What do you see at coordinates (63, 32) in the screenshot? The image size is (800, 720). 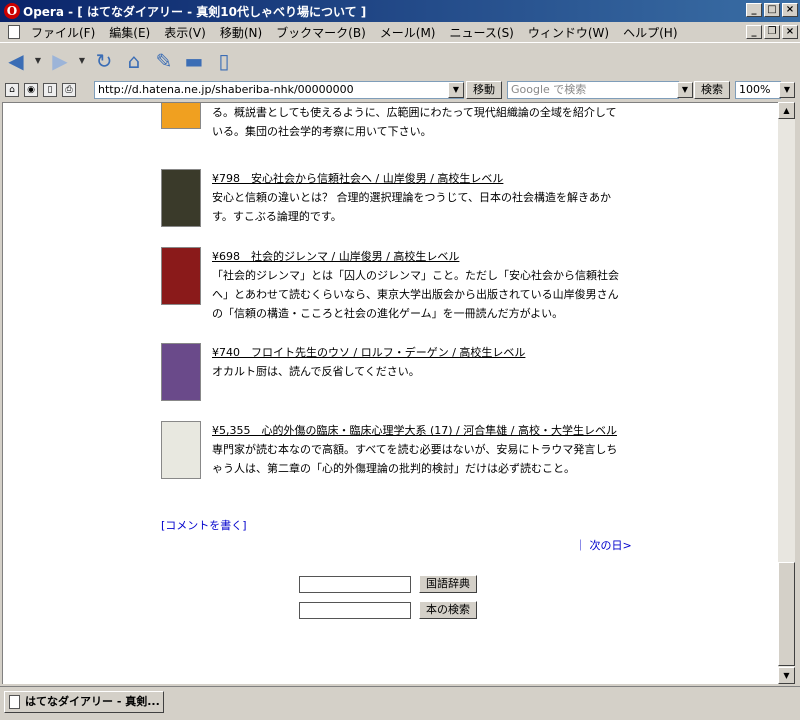 I see `menu-file: ファイル(F)` at bounding box center [63, 32].